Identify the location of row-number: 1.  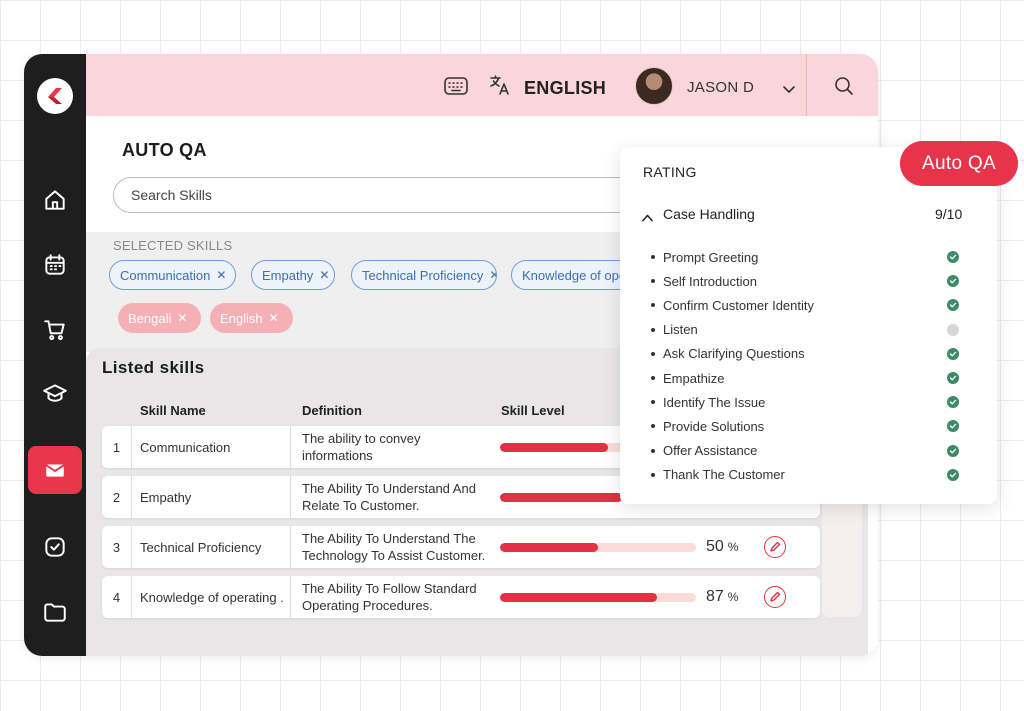
(117, 447).